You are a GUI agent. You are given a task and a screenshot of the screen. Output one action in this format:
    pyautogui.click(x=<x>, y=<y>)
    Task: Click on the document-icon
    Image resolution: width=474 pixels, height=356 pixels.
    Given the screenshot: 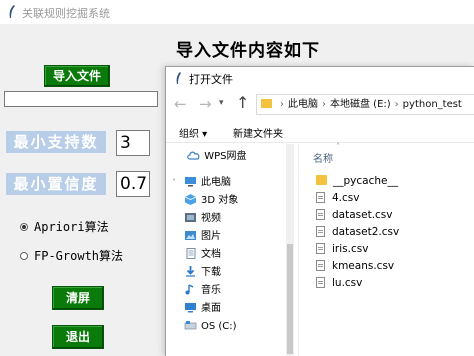 What is the action you would take?
    pyautogui.click(x=191, y=253)
    